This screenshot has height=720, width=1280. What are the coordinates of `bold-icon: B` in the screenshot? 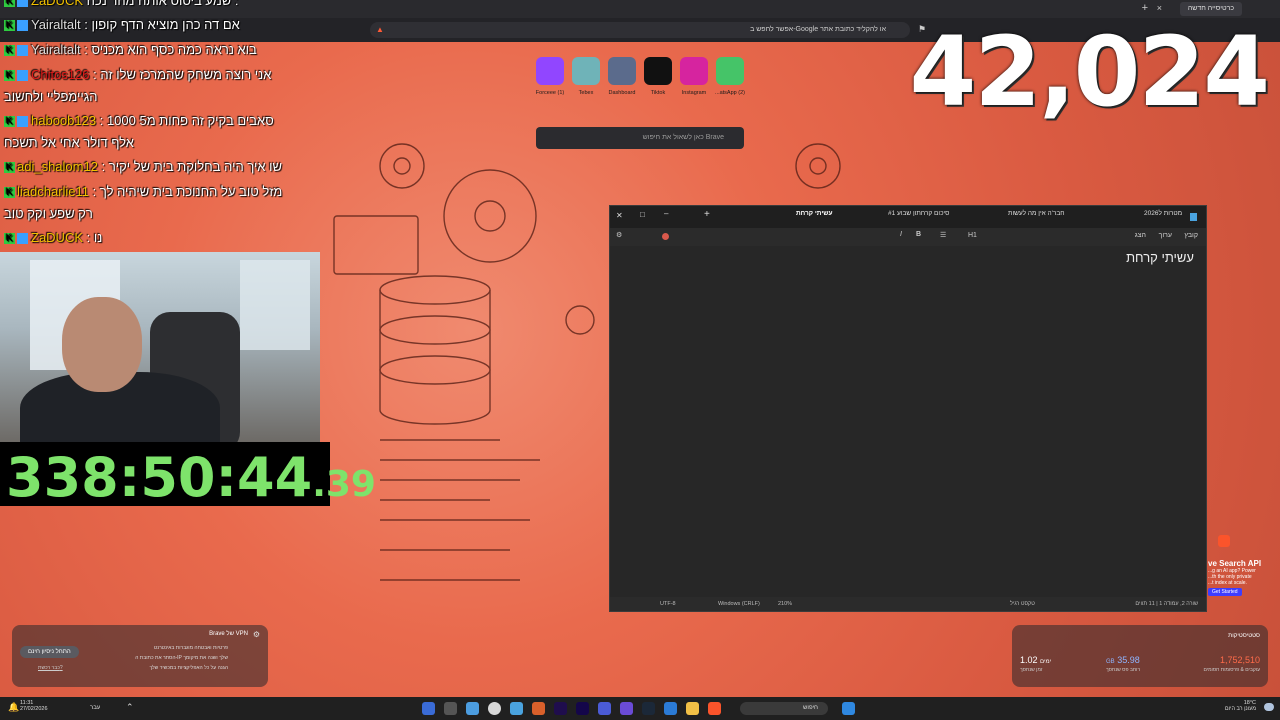 It's located at (918, 234).